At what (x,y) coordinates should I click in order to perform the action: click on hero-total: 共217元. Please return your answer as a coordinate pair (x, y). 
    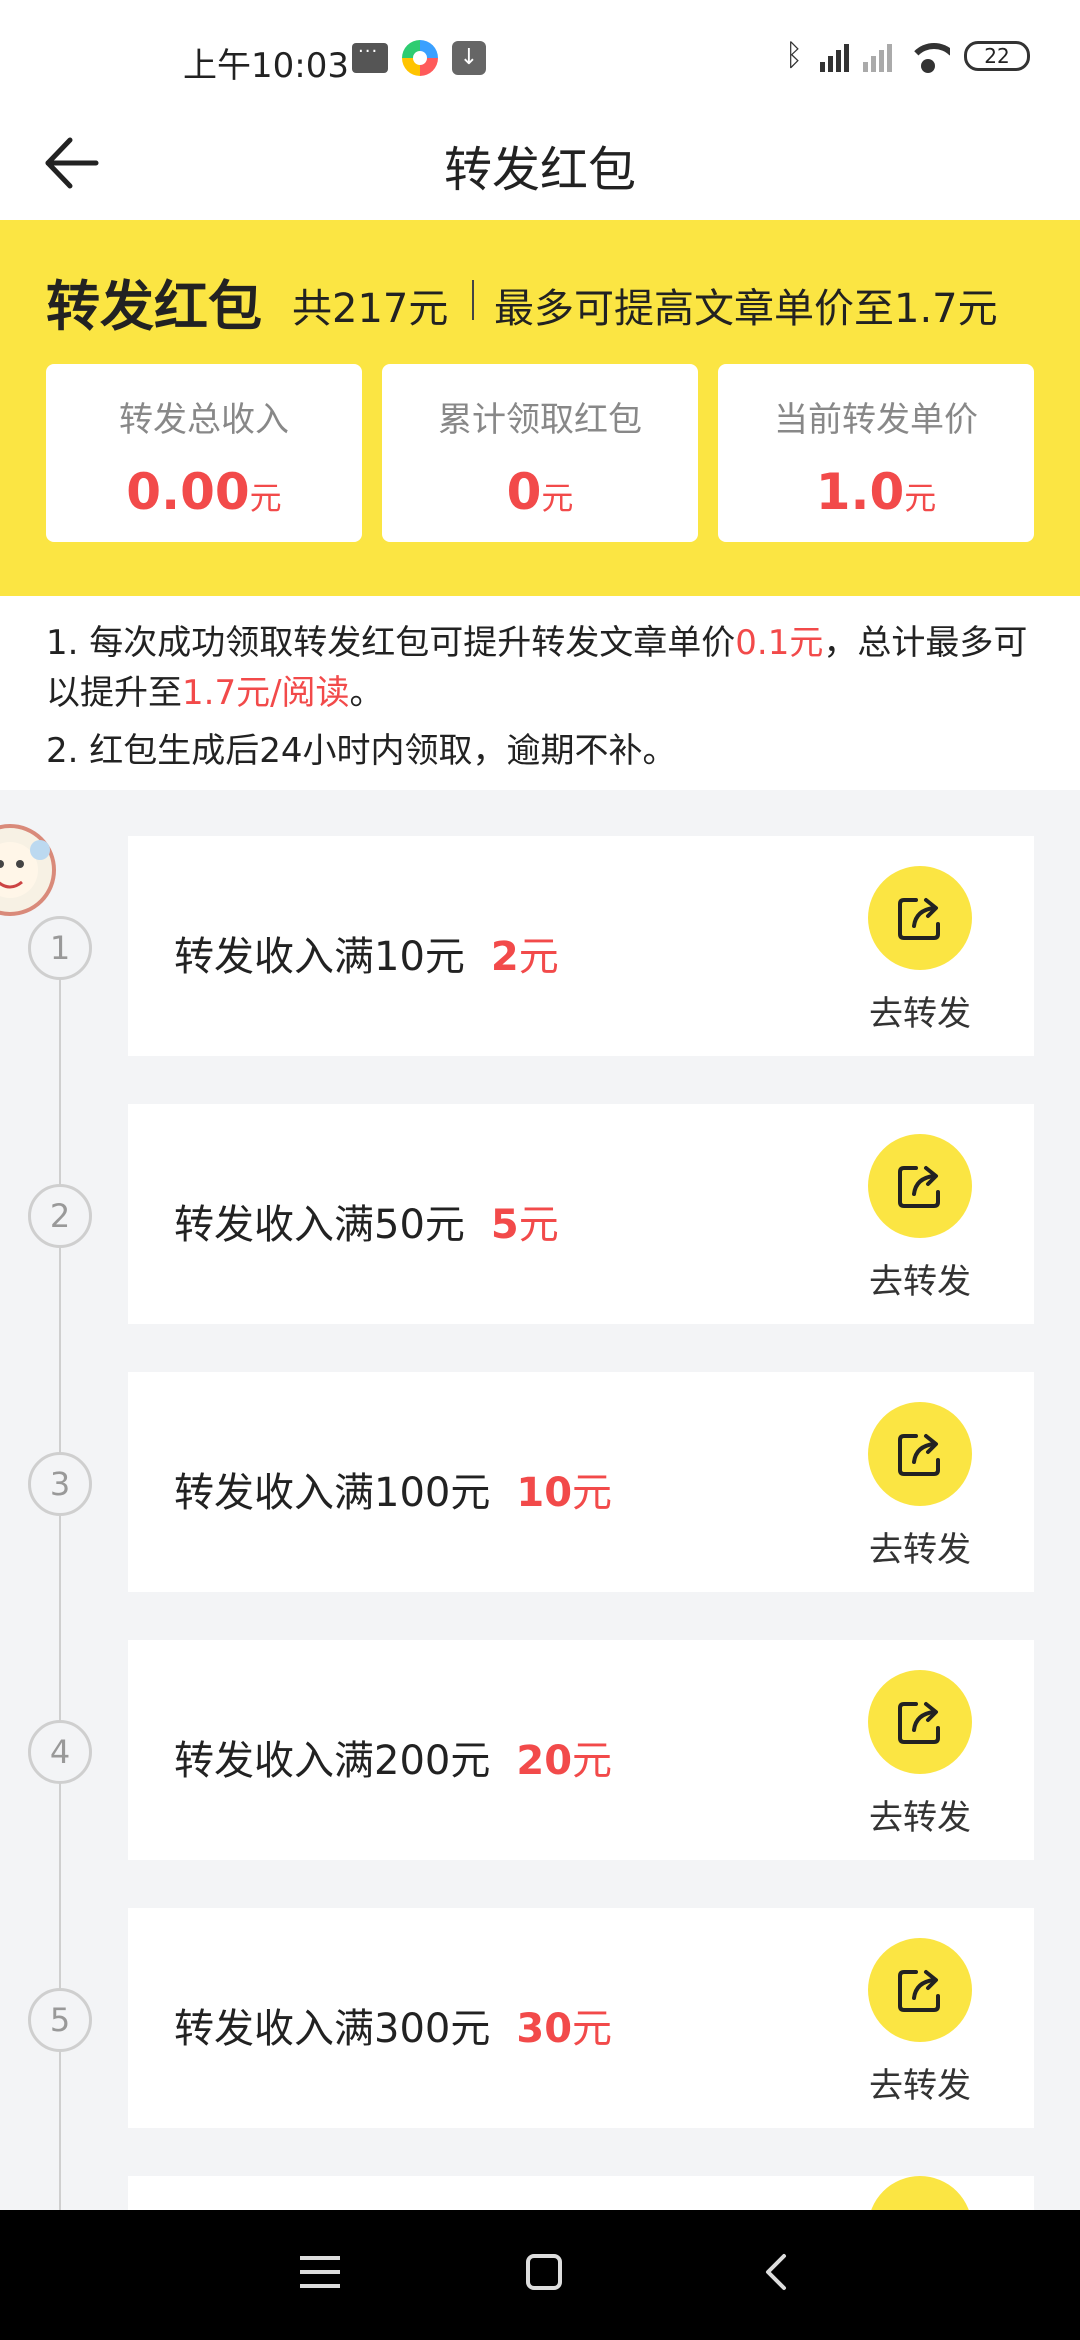
    Looking at the image, I should click on (370, 309).